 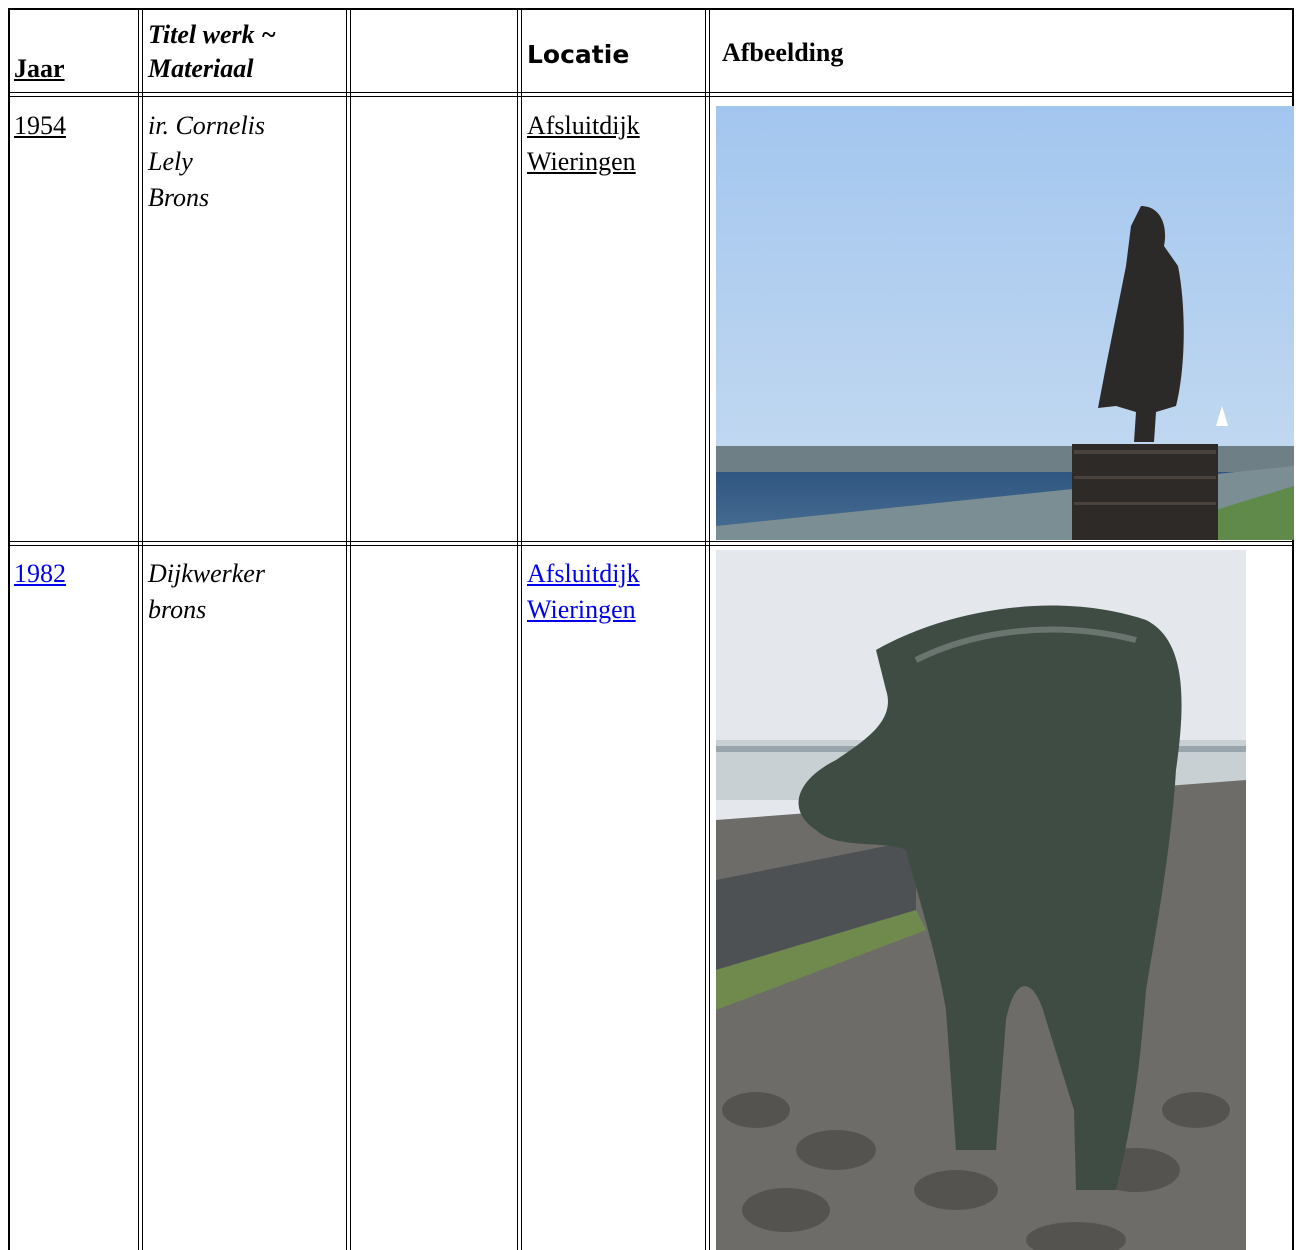 I want to click on titel-cell: Dijkwerker brons, so click(x=206, y=592).